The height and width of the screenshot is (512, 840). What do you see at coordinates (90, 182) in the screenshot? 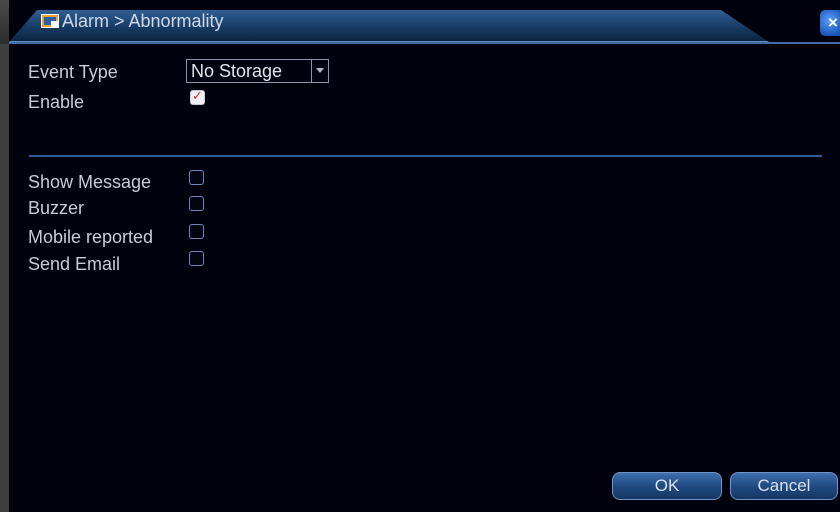
I see `show-message-label: Show Message` at bounding box center [90, 182].